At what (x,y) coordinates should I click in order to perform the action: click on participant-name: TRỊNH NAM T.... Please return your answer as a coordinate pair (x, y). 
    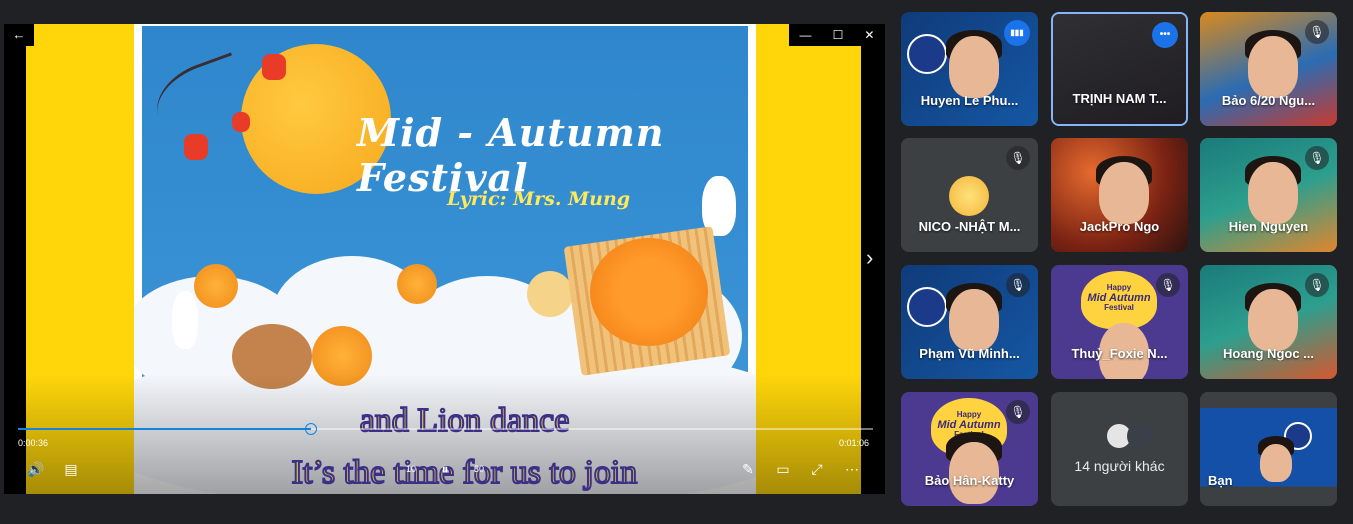
    Looking at the image, I should click on (1119, 98).